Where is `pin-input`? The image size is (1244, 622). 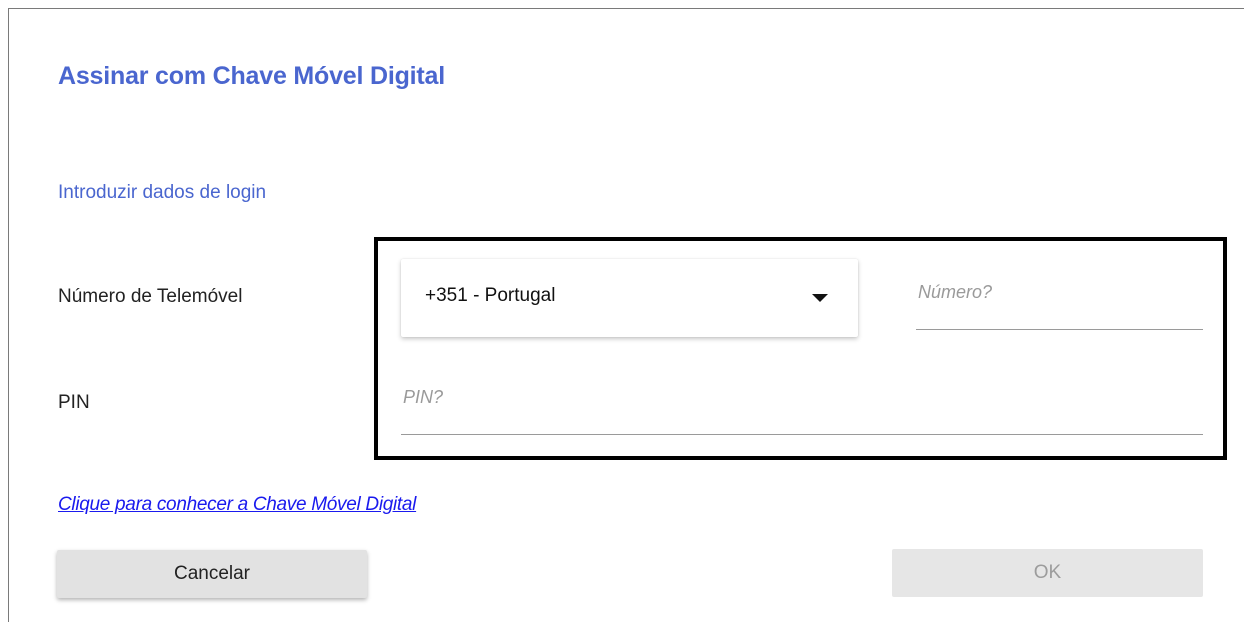 pin-input is located at coordinates (802, 407).